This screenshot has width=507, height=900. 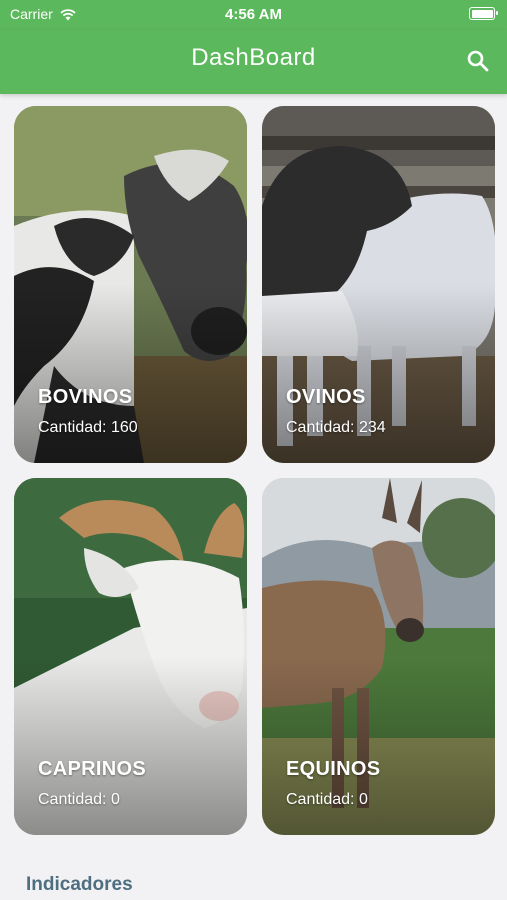 What do you see at coordinates (326, 397) in the screenshot?
I see `card-label: OVINOS` at bounding box center [326, 397].